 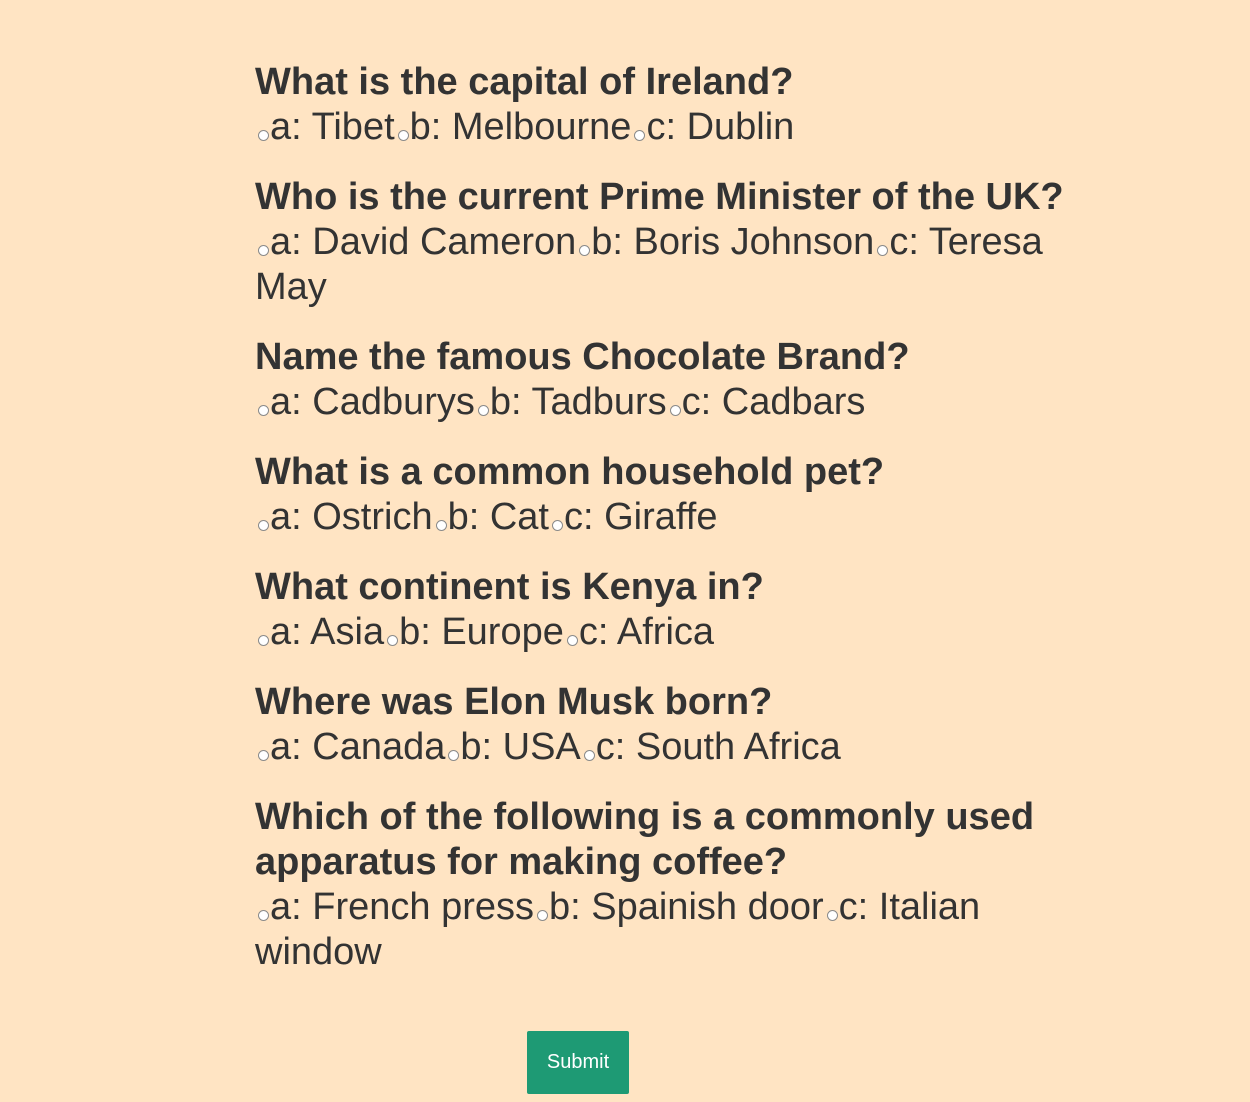 I want to click on option-label-b: b: Cat, so click(x=498, y=517).